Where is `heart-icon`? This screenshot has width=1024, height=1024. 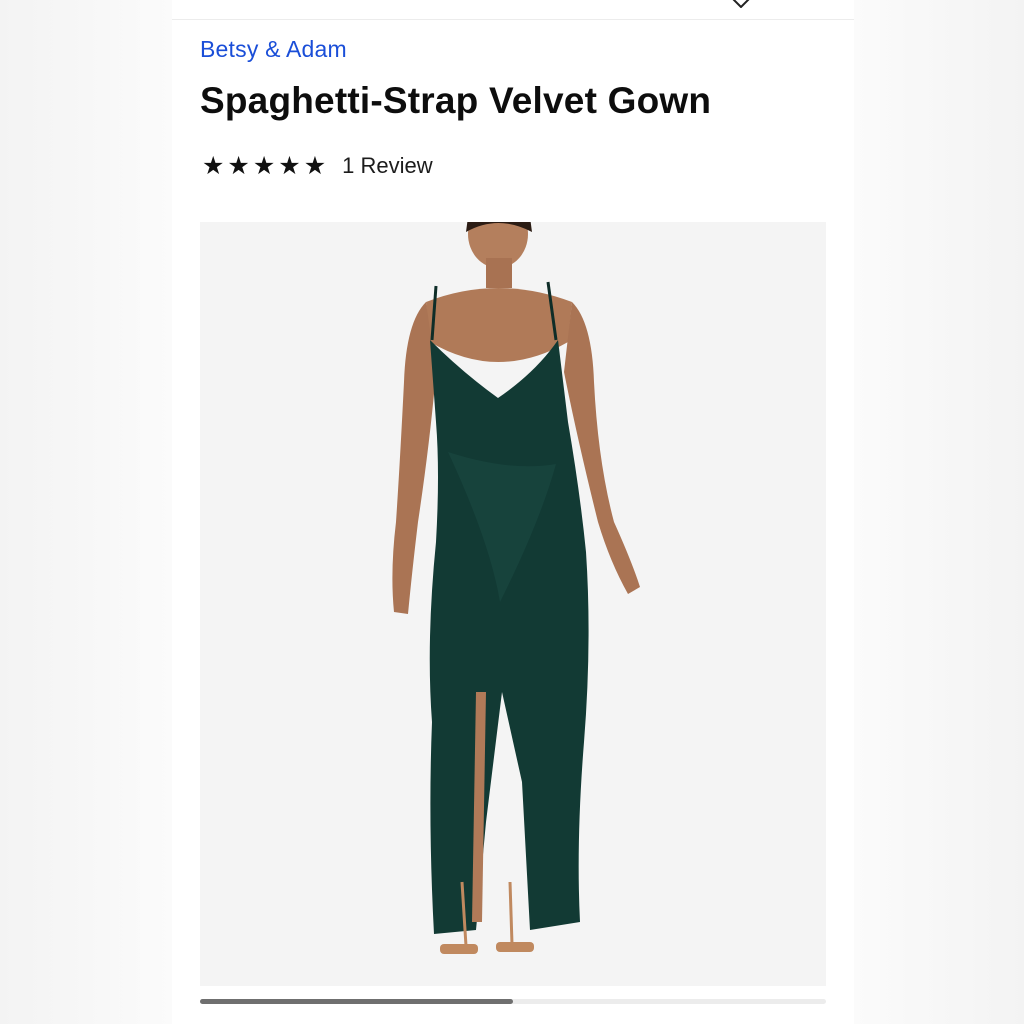
heart-icon is located at coordinates (741, 4).